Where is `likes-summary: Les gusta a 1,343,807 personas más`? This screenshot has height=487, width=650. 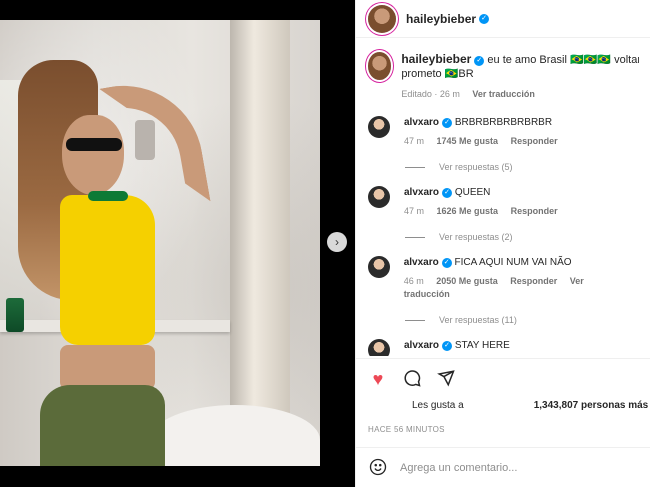
likes-summary: Les gusta a 1,343,807 personas más is located at coordinates (503, 405).